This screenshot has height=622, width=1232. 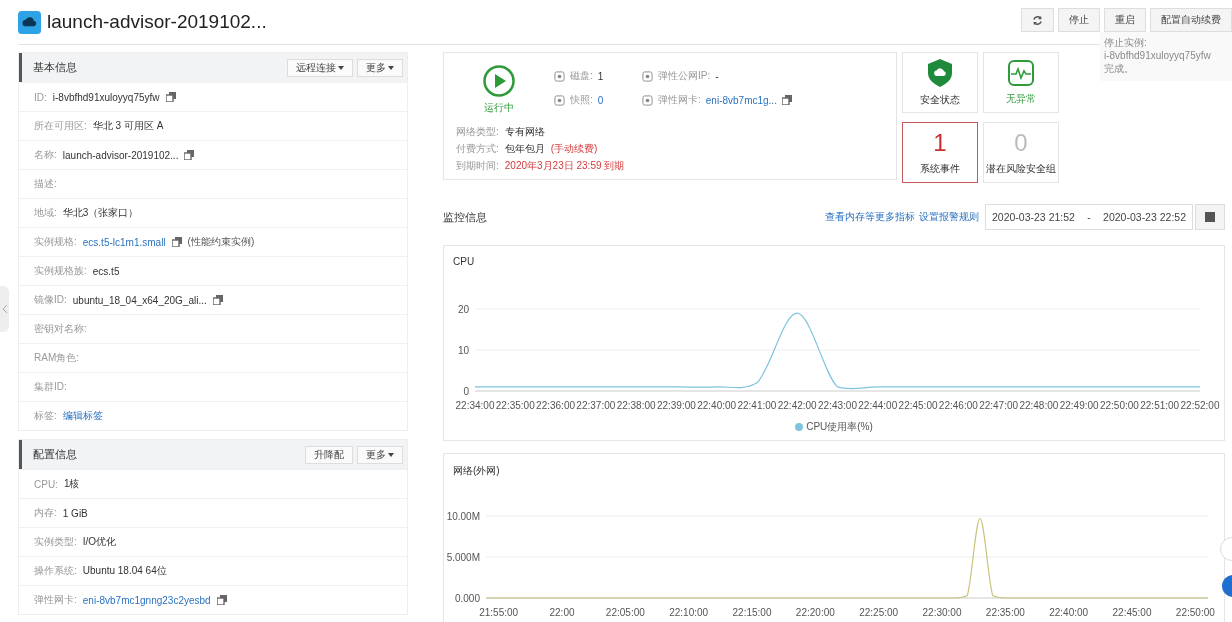 I want to click on heartbeat-icon, so click(x=1021, y=72).